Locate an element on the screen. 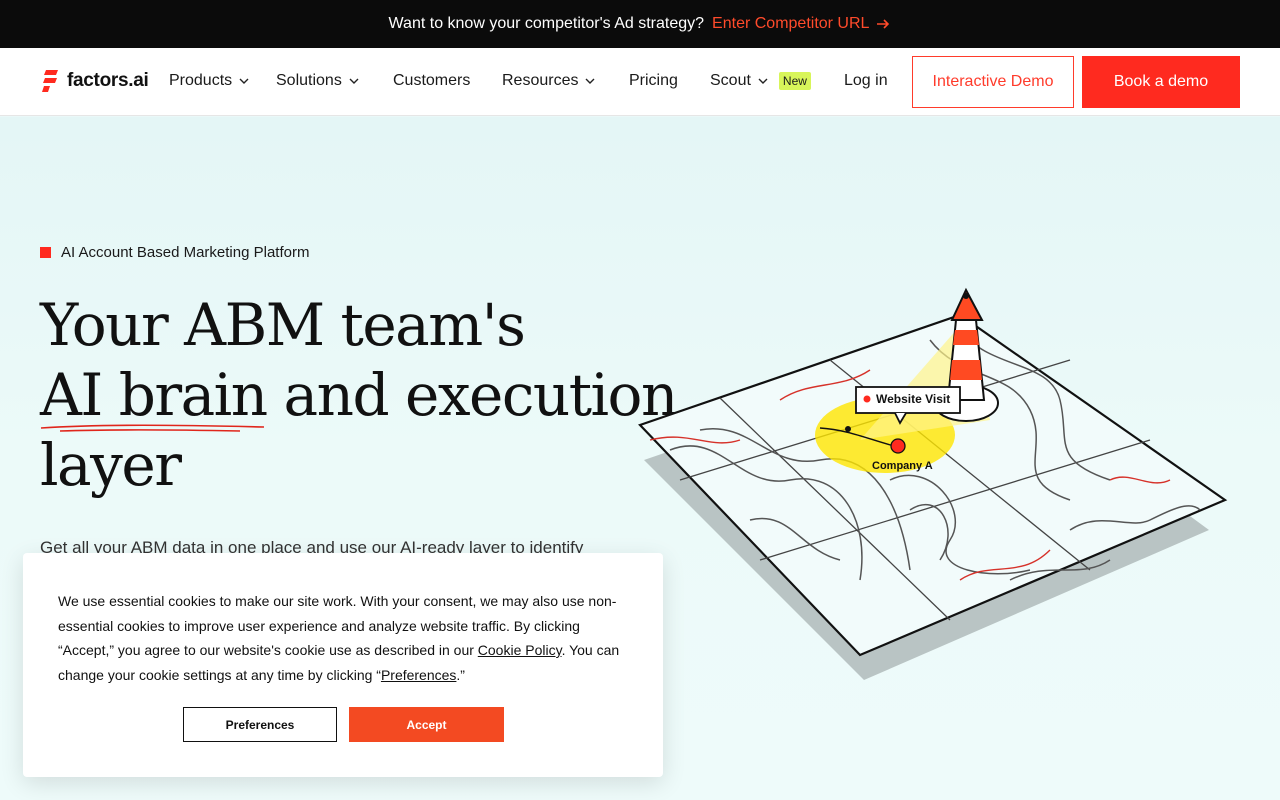 This screenshot has width=1280, height=800. nav-pricing: Pricing is located at coordinates (653, 81).